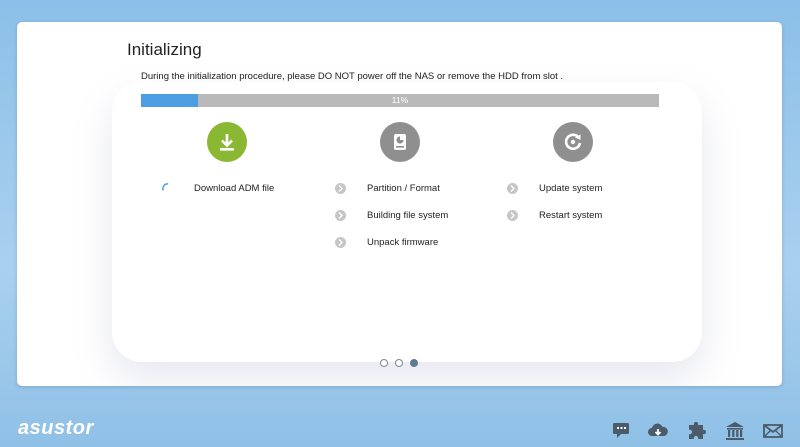 This screenshot has width=800, height=447. Describe the element at coordinates (573, 142) in the screenshot. I see `restart-icon` at that location.